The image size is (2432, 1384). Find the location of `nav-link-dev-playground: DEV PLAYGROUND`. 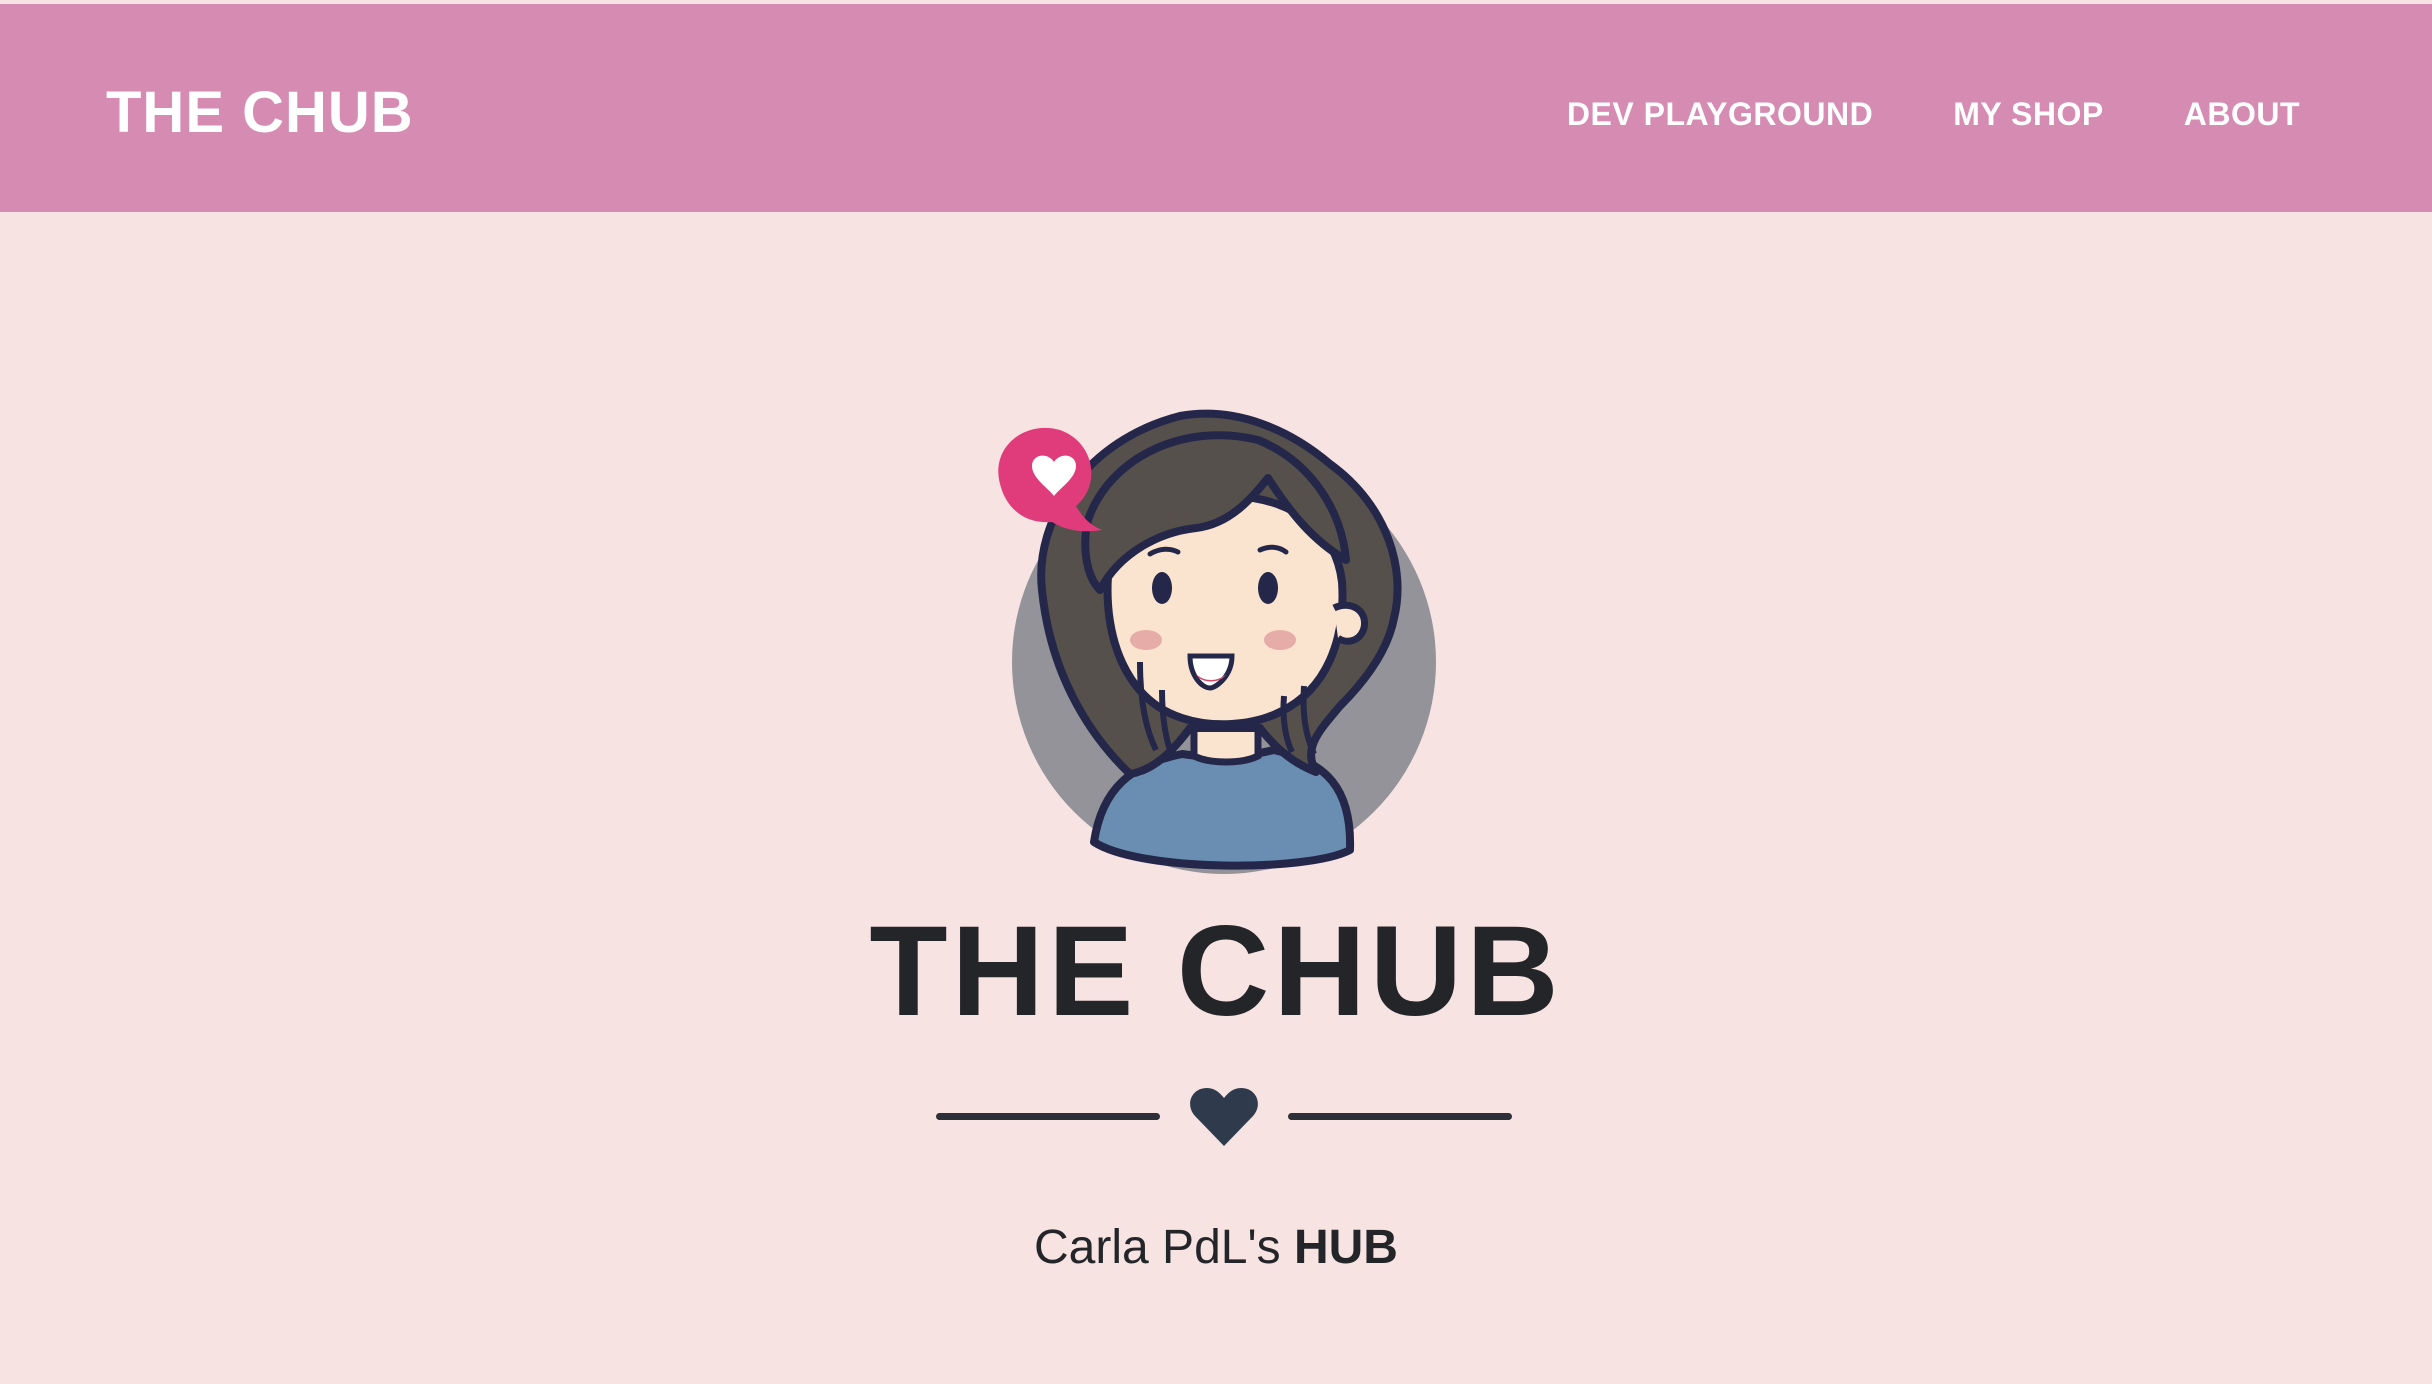

nav-link-dev-playground: DEV PLAYGROUND is located at coordinates (1720, 114).